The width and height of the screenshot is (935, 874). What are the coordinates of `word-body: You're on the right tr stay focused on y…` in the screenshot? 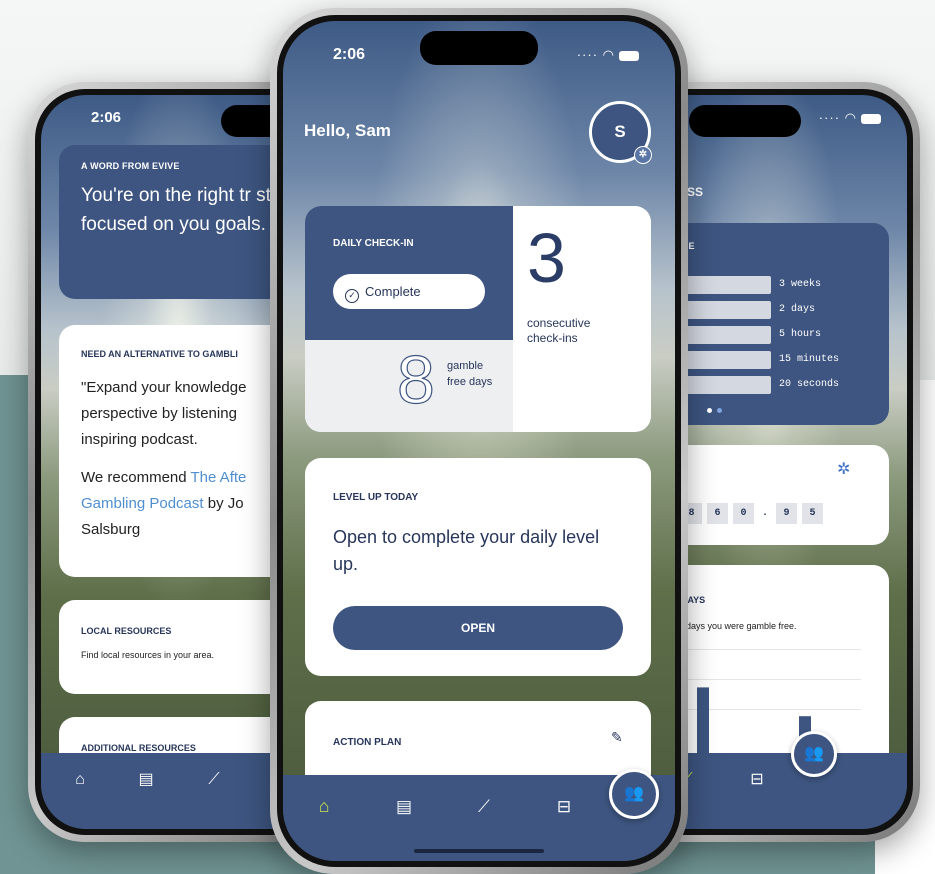 It's located at (186, 210).